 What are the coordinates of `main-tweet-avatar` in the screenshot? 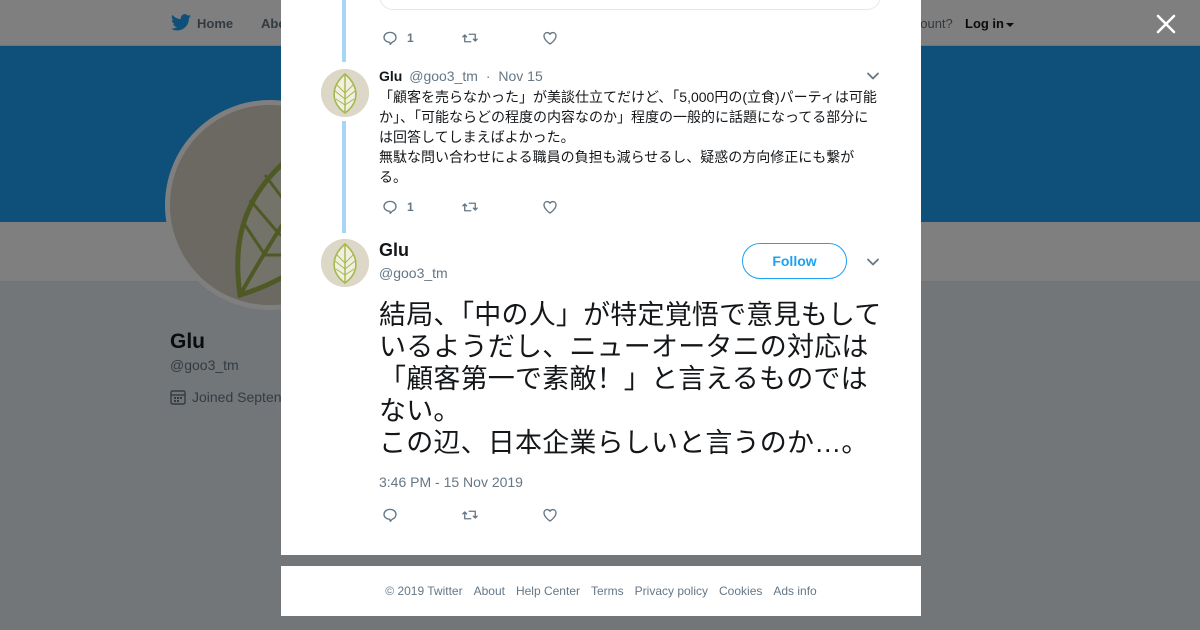 It's located at (345, 263).